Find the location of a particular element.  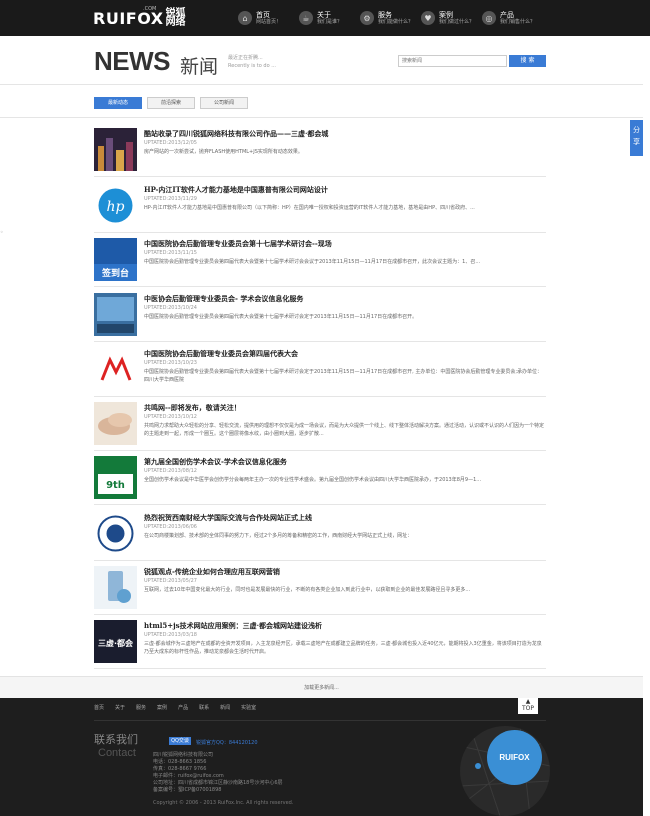

nav-title: 产品 is located at coordinates (507, 14).